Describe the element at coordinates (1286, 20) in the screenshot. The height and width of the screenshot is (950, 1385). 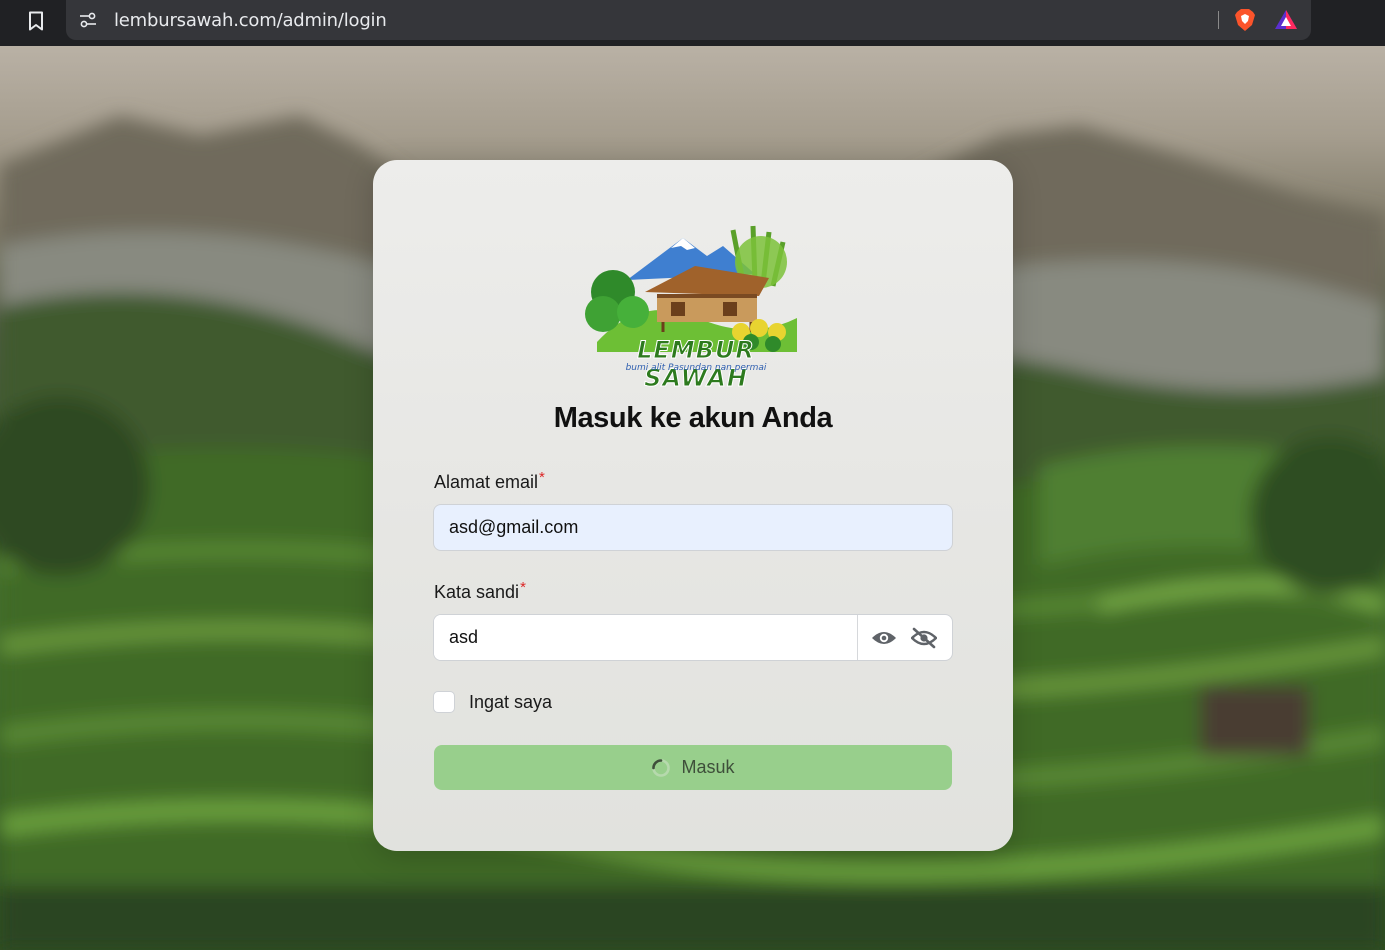
I see `brave-rewards-icon` at that location.